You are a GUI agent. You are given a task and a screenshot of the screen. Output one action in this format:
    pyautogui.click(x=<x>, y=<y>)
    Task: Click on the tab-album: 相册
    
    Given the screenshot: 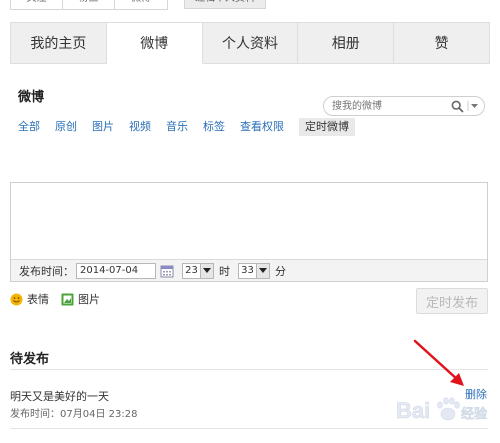 What is the action you would take?
    pyautogui.click(x=346, y=43)
    